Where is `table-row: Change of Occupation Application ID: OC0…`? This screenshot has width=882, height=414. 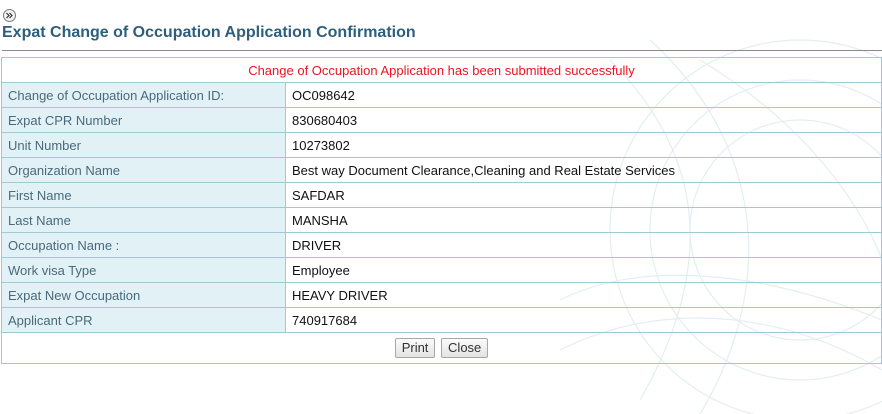 table-row: Change of Occupation Application ID: OC0… is located at coordinates (441, 95).